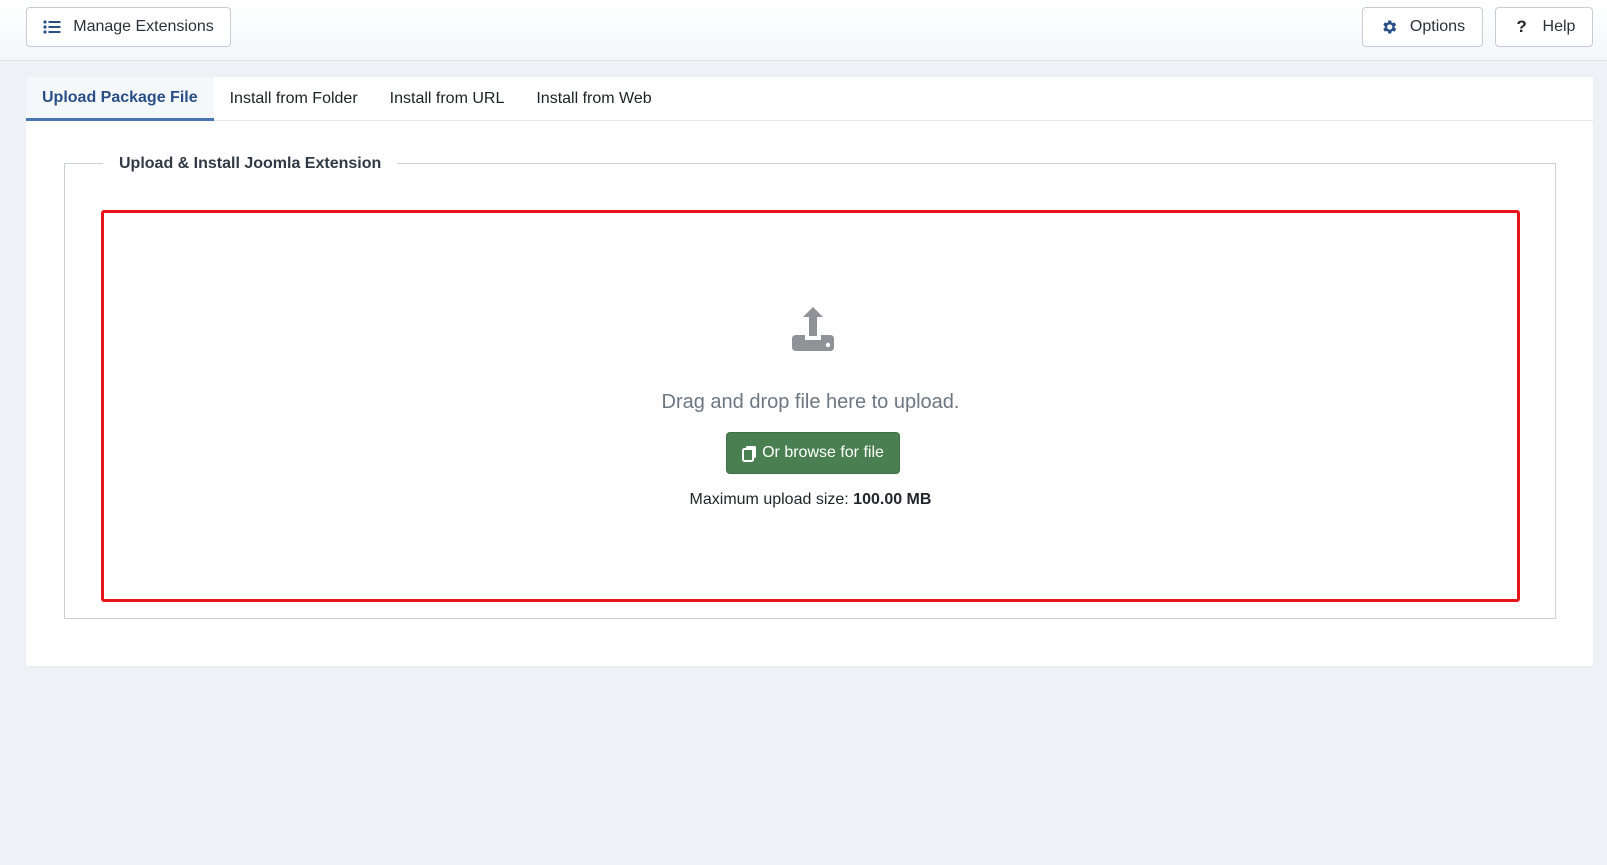  I want to click on browse-file-button: Or browse for file, so click(813, 453).